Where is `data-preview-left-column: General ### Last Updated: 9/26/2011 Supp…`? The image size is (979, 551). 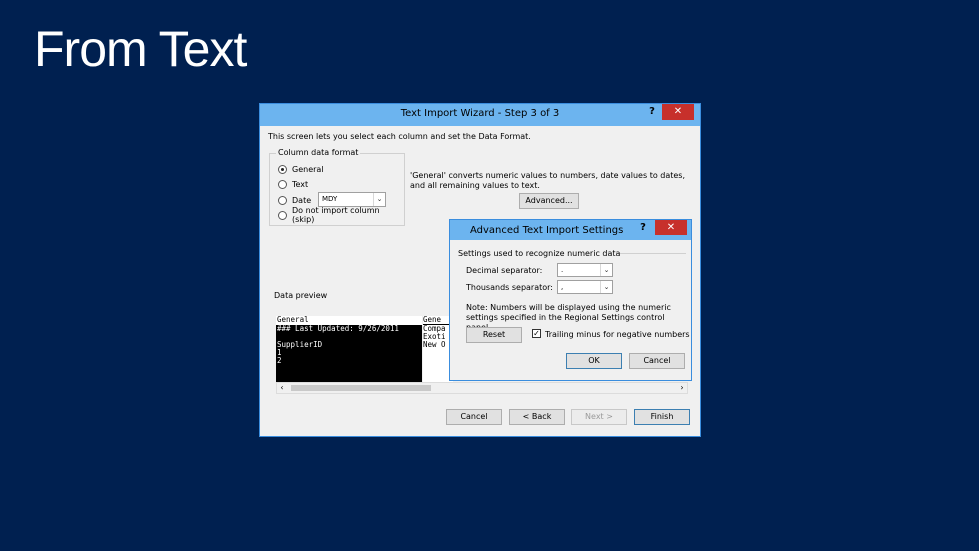
data-preview-left-column: General ### Last Updated: 9/26/2011 Supp… is located at coordinates (349, 349).